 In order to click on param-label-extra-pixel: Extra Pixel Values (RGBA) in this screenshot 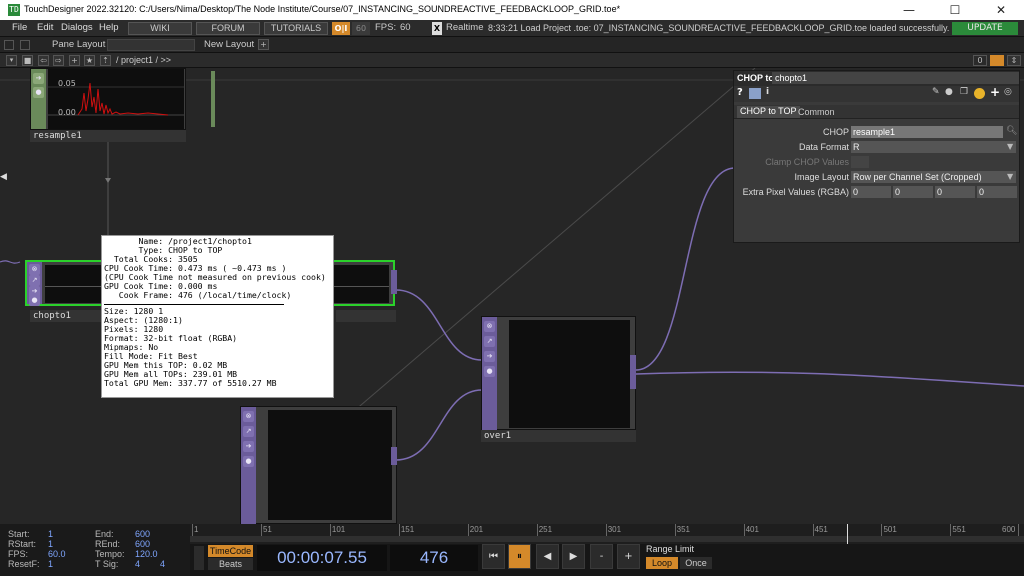, I will do `click(795, 192)`.